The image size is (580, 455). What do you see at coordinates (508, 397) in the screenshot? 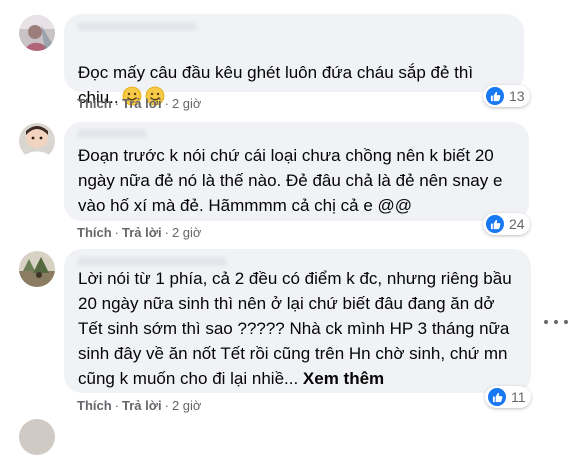
I see `reaction-summary: 11` at bounding box center [508, 397].